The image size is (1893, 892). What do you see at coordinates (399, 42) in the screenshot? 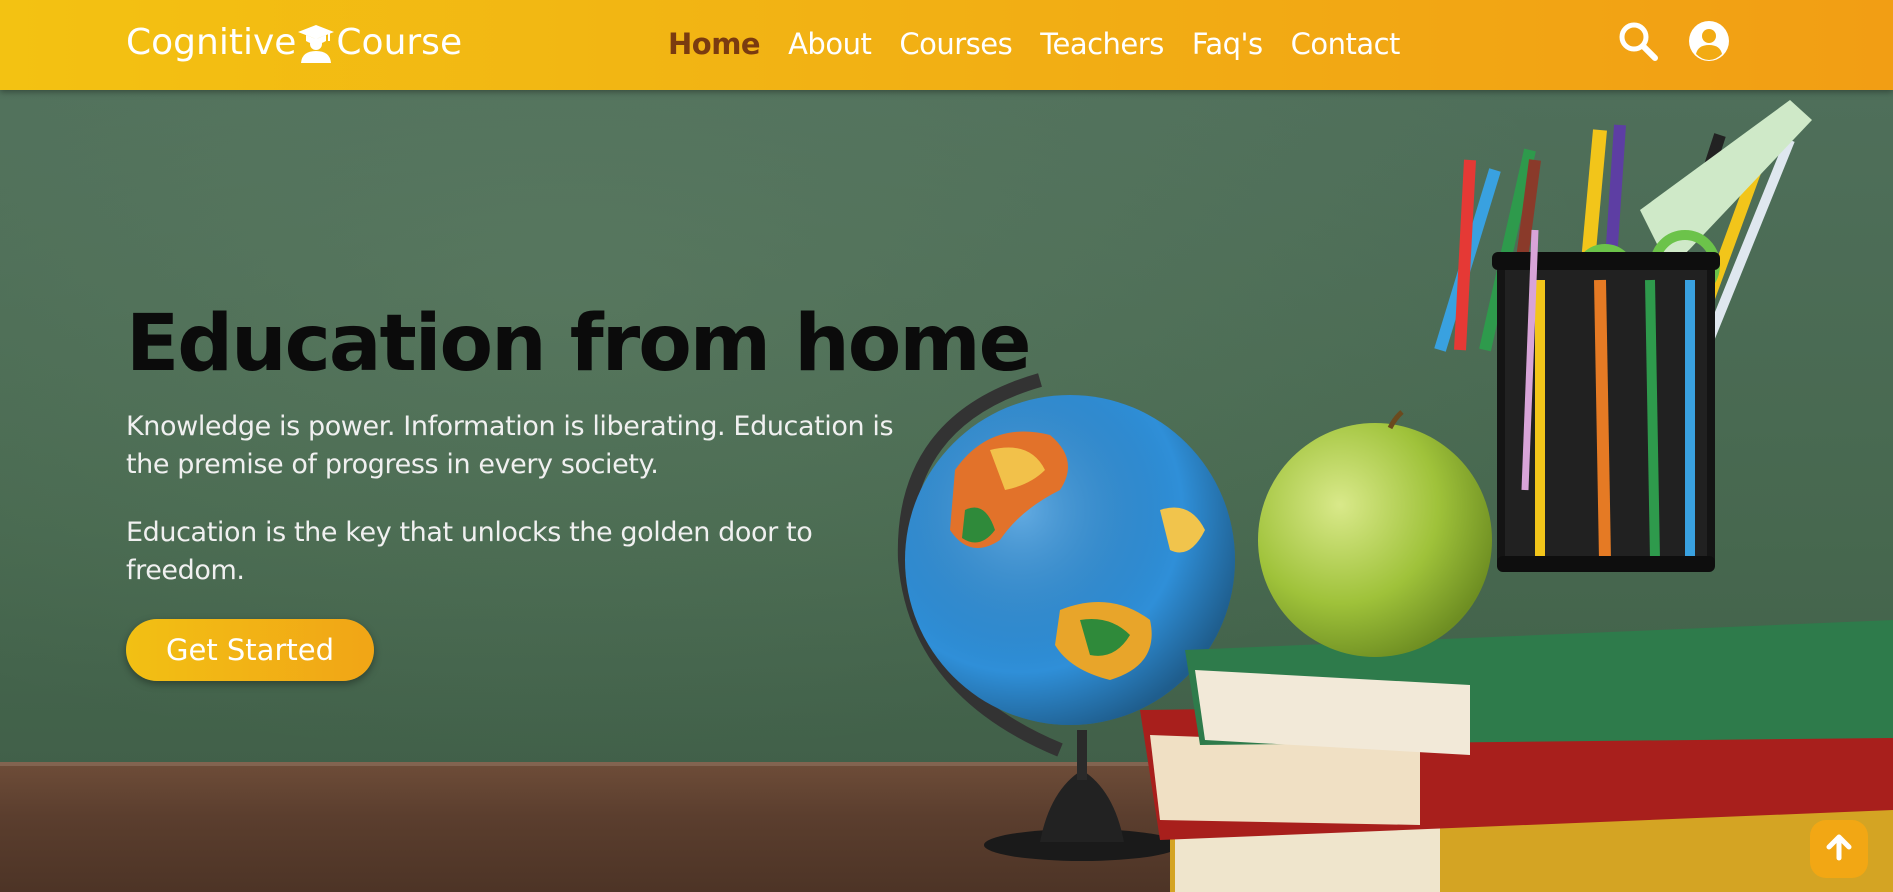
I see `logo-text-part2: Course` at bounding box center [399, 42].